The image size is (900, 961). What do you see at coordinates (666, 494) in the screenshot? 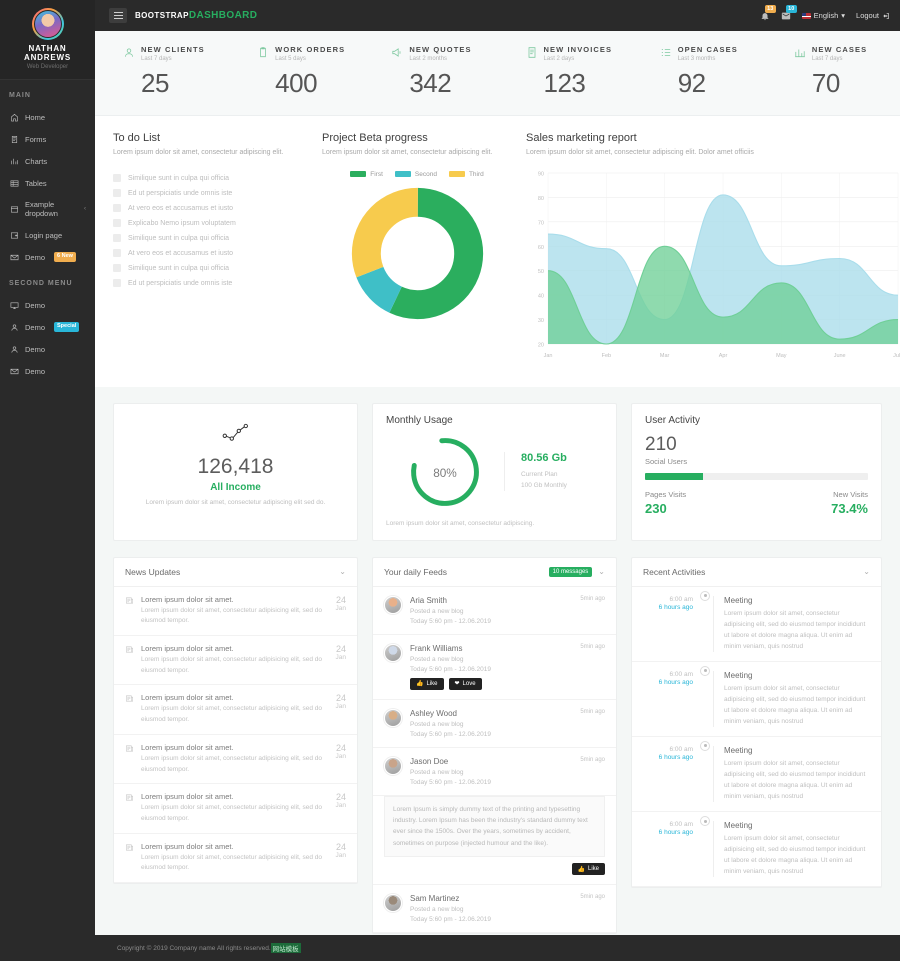
I see `pages-visits-label: Pages Visits` at bounding box center [666, 494].